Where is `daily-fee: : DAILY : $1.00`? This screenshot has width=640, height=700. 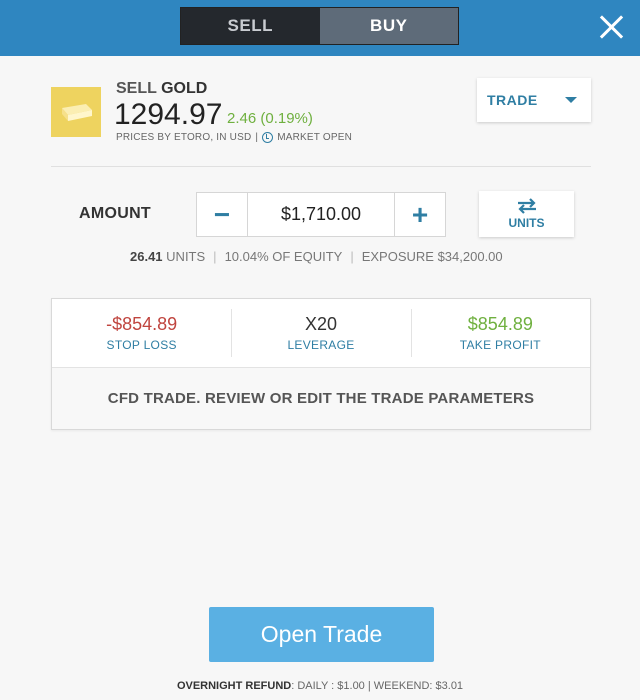
daily-fee: : DAILY : $1.00 is located at coordinates (328, 686).